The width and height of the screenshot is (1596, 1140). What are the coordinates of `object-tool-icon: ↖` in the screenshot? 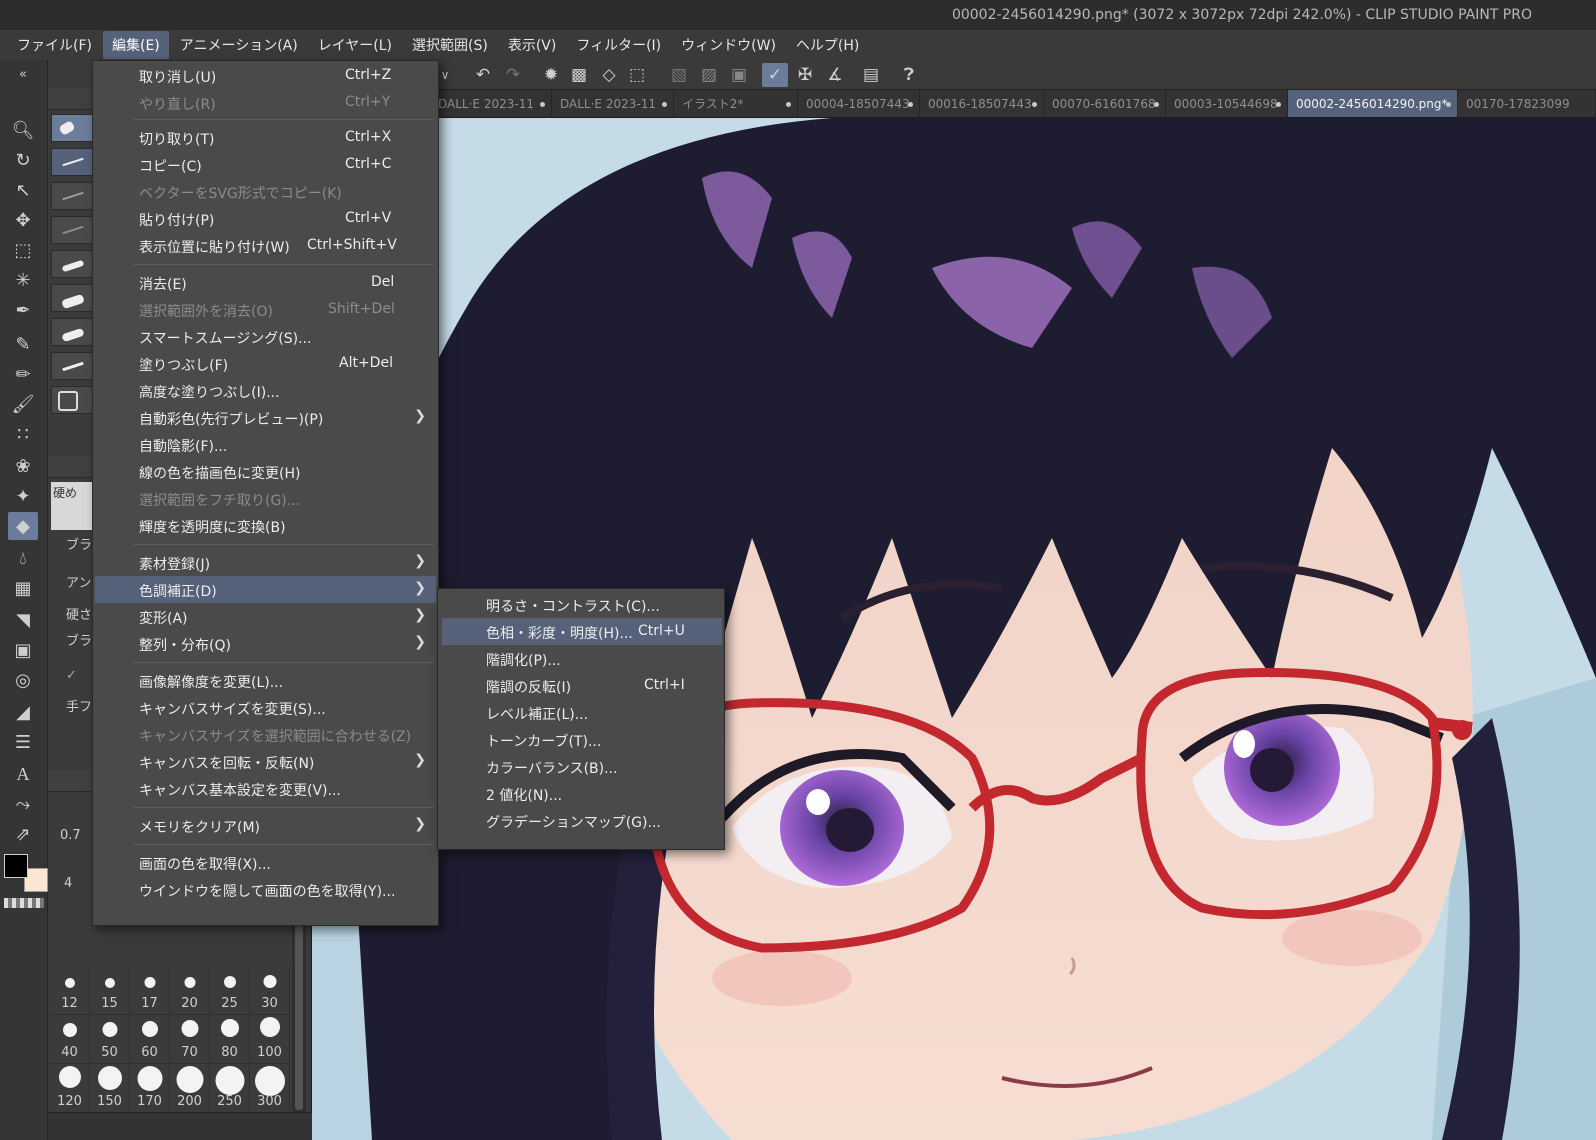 It's located at (23, 190).